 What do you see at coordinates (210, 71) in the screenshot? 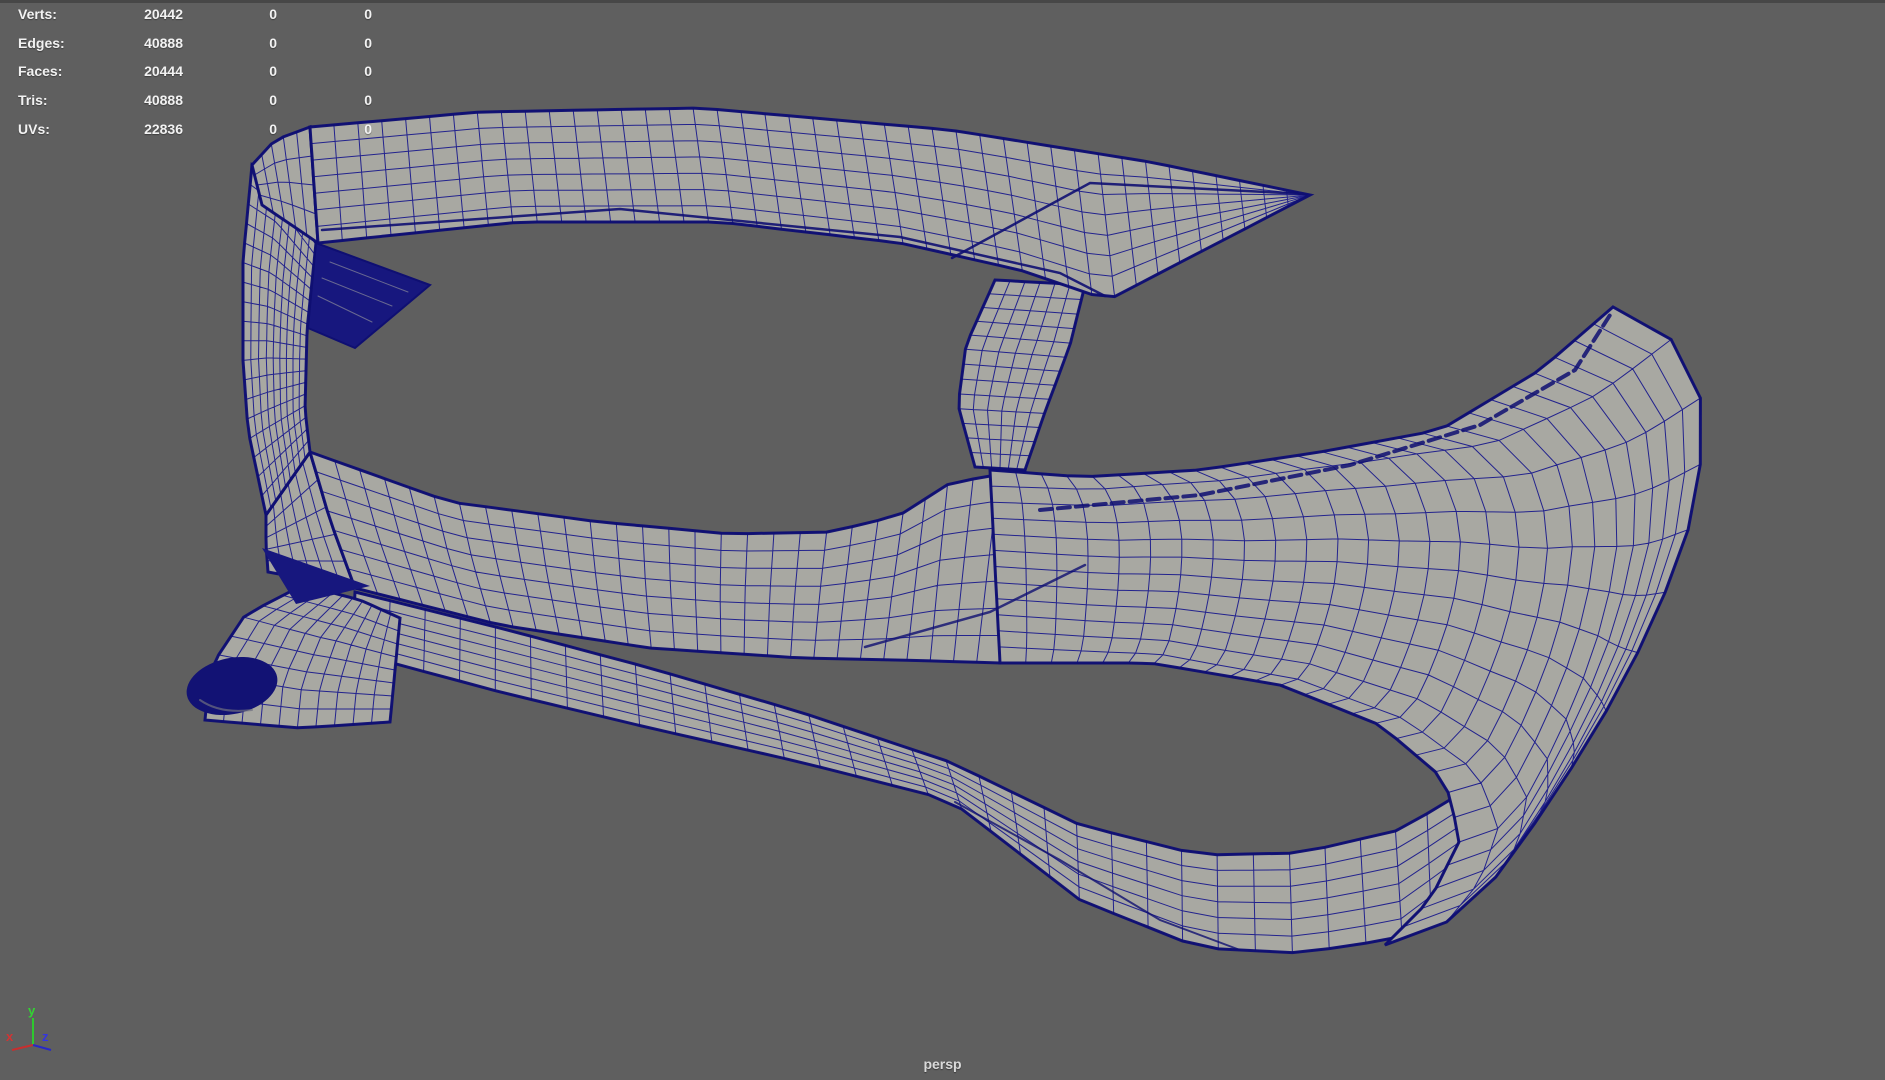
I see `hud-row-faces: Faces: 20444 0 0` at bounding box center [210, 71].